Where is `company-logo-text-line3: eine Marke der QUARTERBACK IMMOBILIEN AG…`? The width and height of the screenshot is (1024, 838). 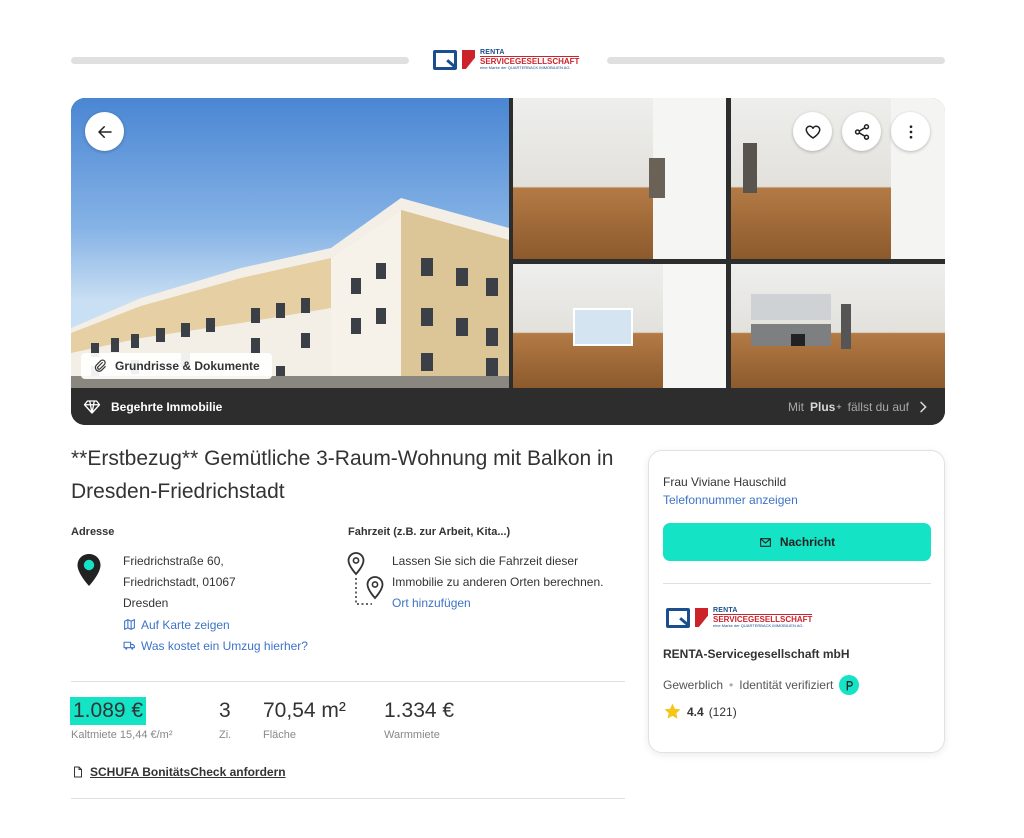 company-logo-text-line3: eine Marke der QUARTERBACK IMMOBILIEN AG… is located at coordinates (758, 625).